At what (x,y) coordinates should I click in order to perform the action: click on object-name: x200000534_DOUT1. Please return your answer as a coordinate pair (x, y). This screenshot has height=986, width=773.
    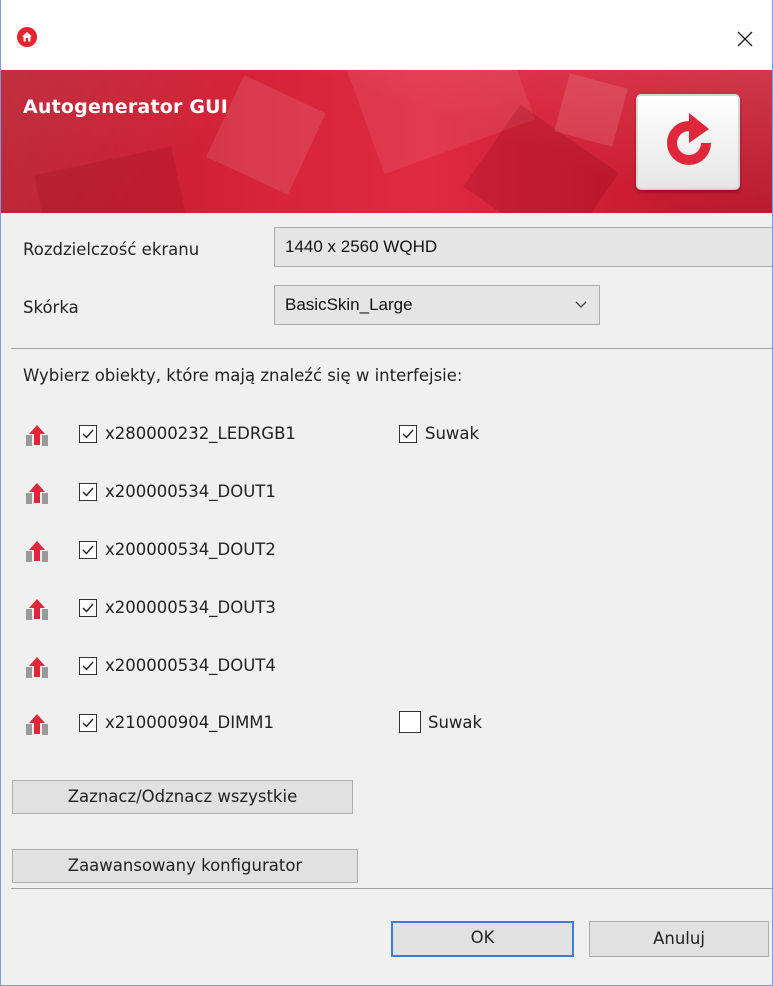
    Looking at the image, I should click on (190, 491).